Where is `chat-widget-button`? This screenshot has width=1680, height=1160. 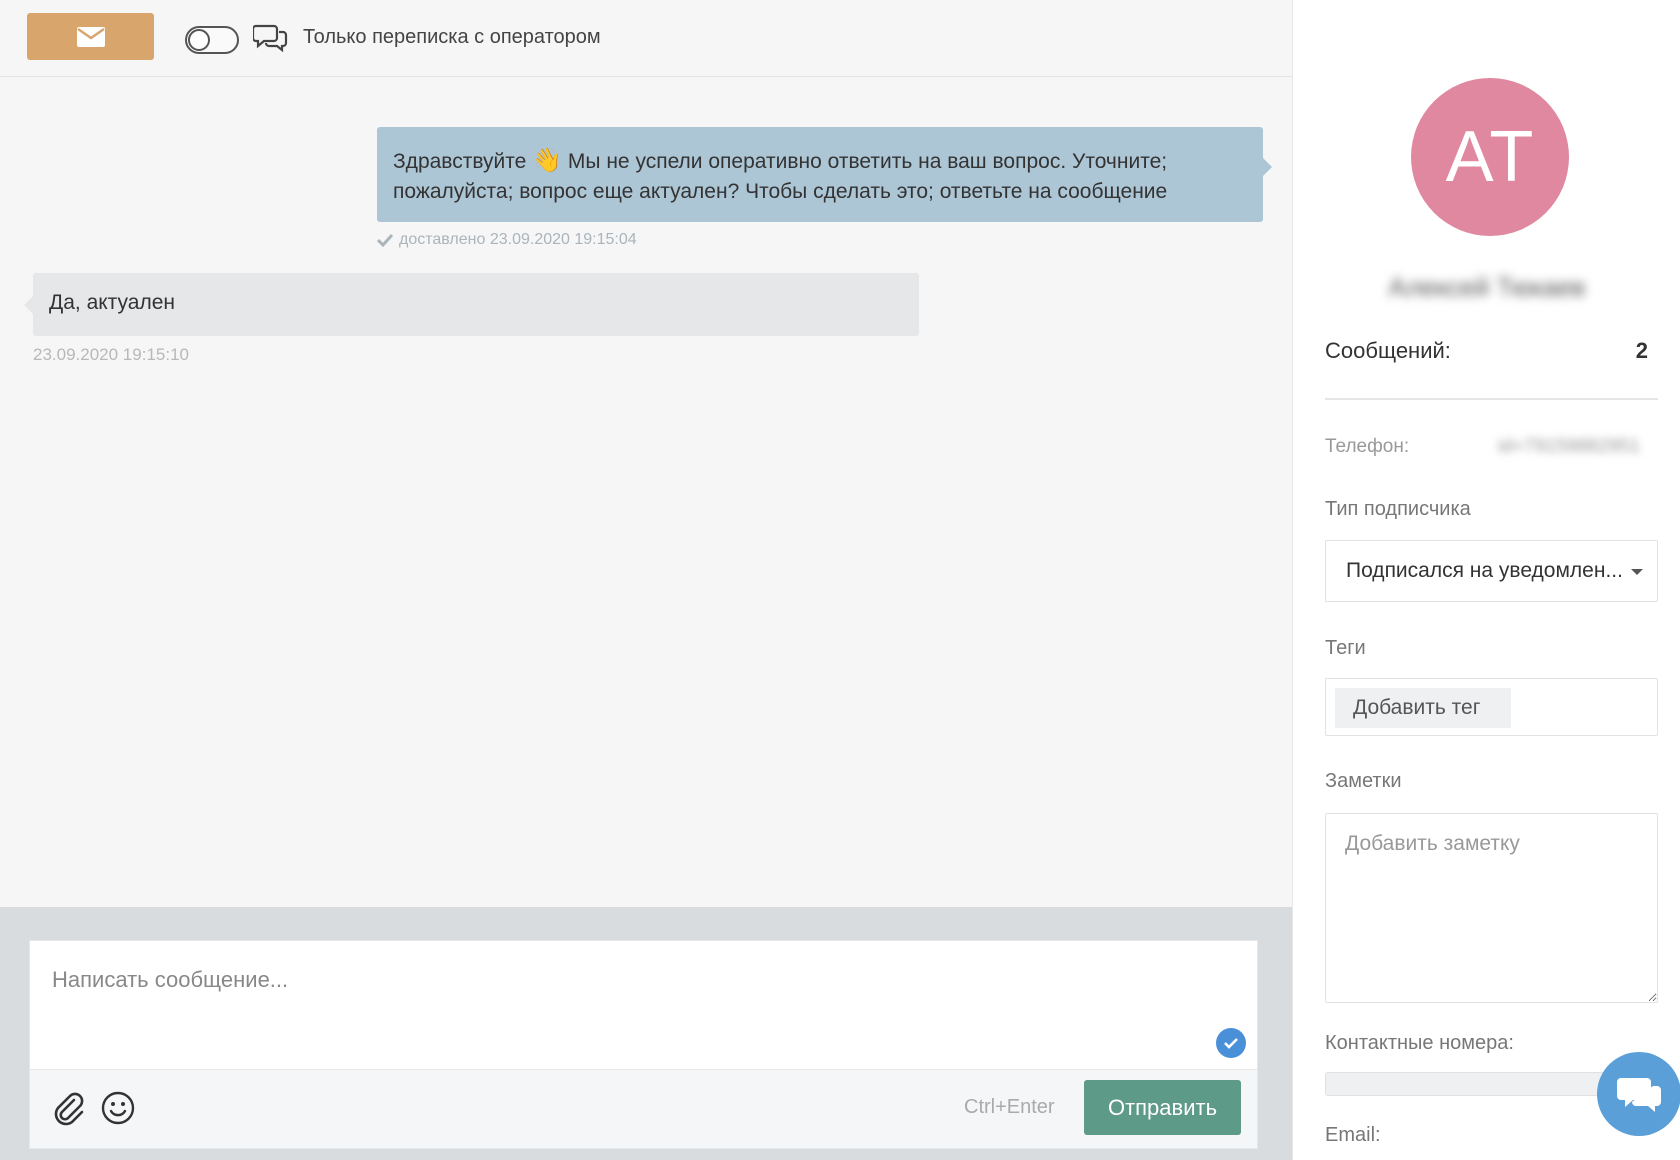 chat-widget-button is located at coordinates (1638, 1094).